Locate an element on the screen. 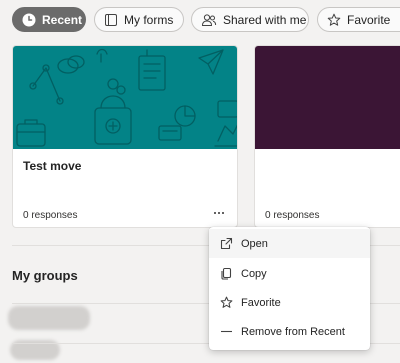 This screenshot has width=400, height=363. copy-icon is located at coordinates (226, 274).